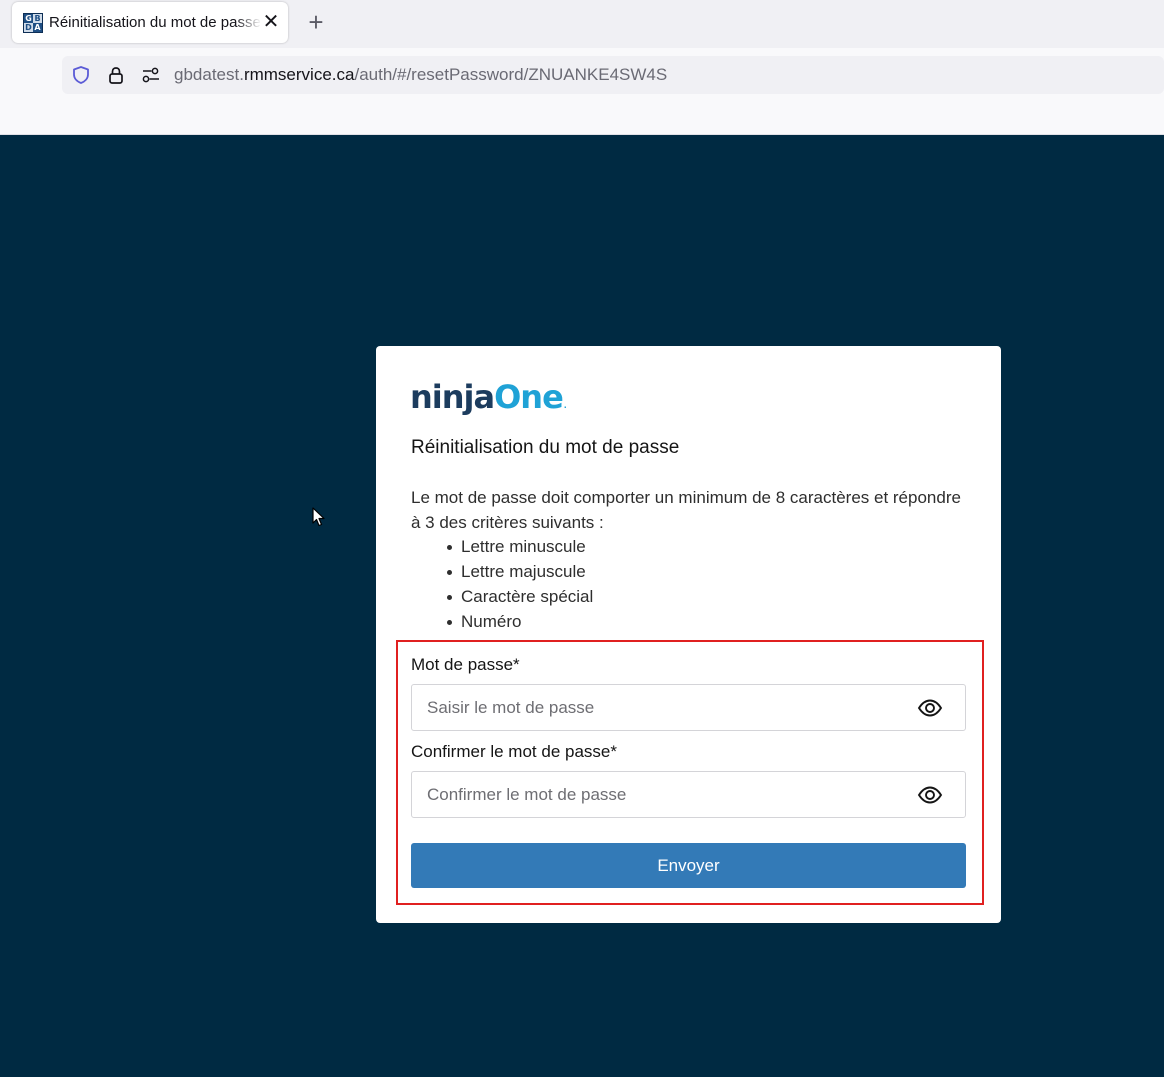  I want to click on url-prefix: gbdatest., so click(209, 74).